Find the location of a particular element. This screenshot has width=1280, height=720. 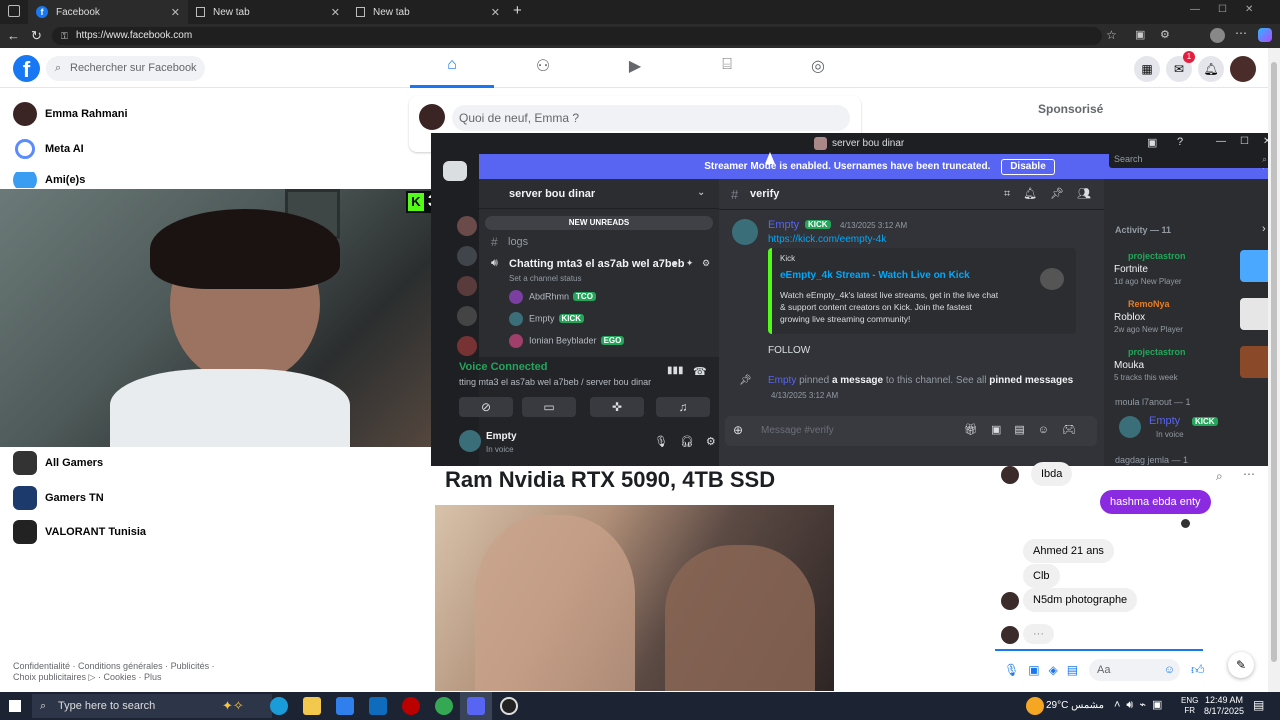

like-icon: 👍︎ is located at coordinates (1198, 670).